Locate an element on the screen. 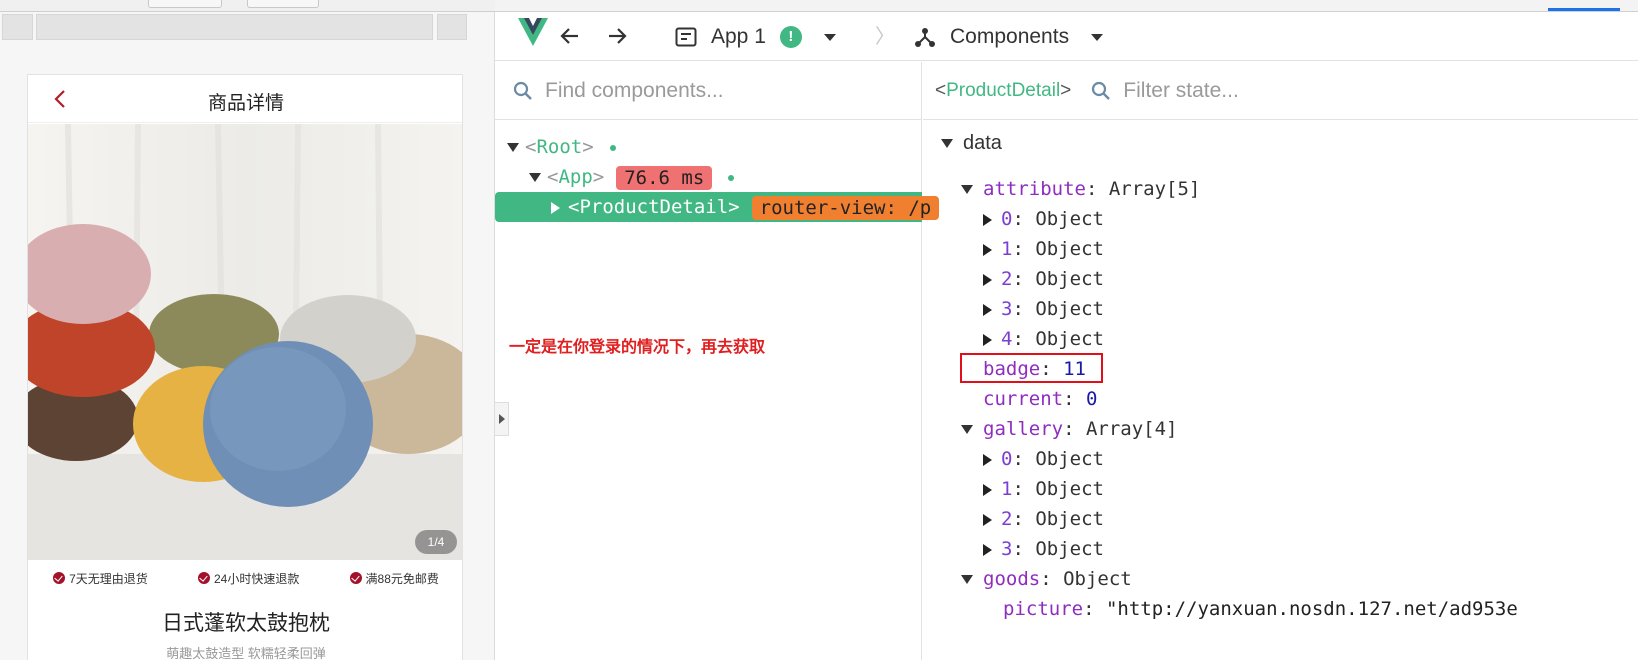 This screenshot has height=660, width=1638. arrow-right-icon is located at coordinates (618, 36).